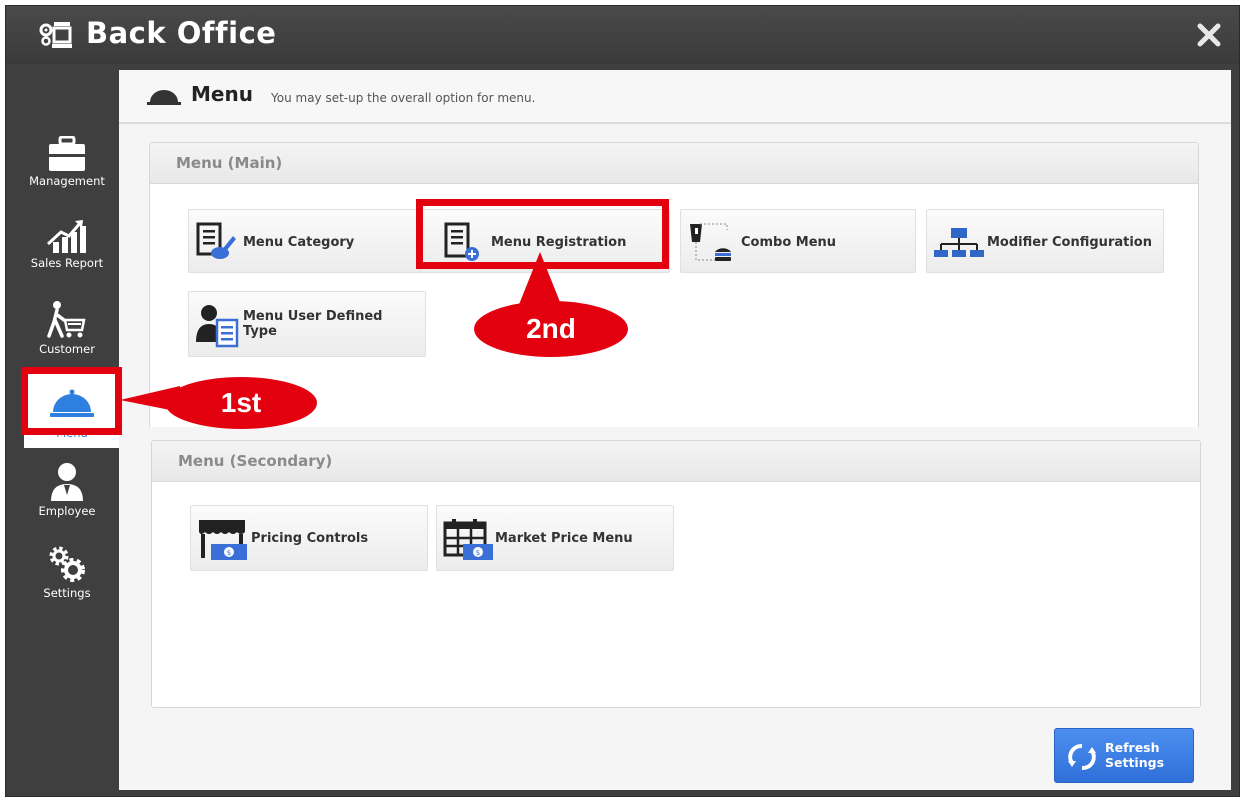  What do you see at coordinates (674, 163) in the screenshot?
I see `panel-header: Menu (Main)` at bounding box center [674, 163].